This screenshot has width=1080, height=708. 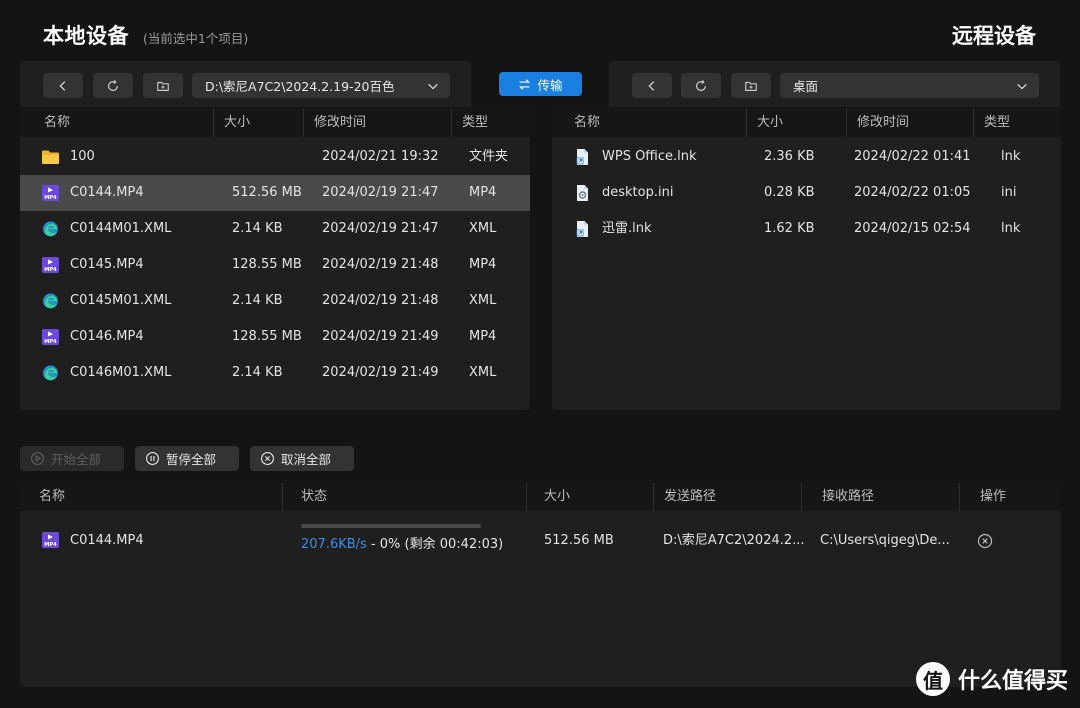 I want to click on local-file-row: MP4 C0145.MP4 128.55 MB 2024/02/19 21:48 MP4, so click(x=275, y=265).